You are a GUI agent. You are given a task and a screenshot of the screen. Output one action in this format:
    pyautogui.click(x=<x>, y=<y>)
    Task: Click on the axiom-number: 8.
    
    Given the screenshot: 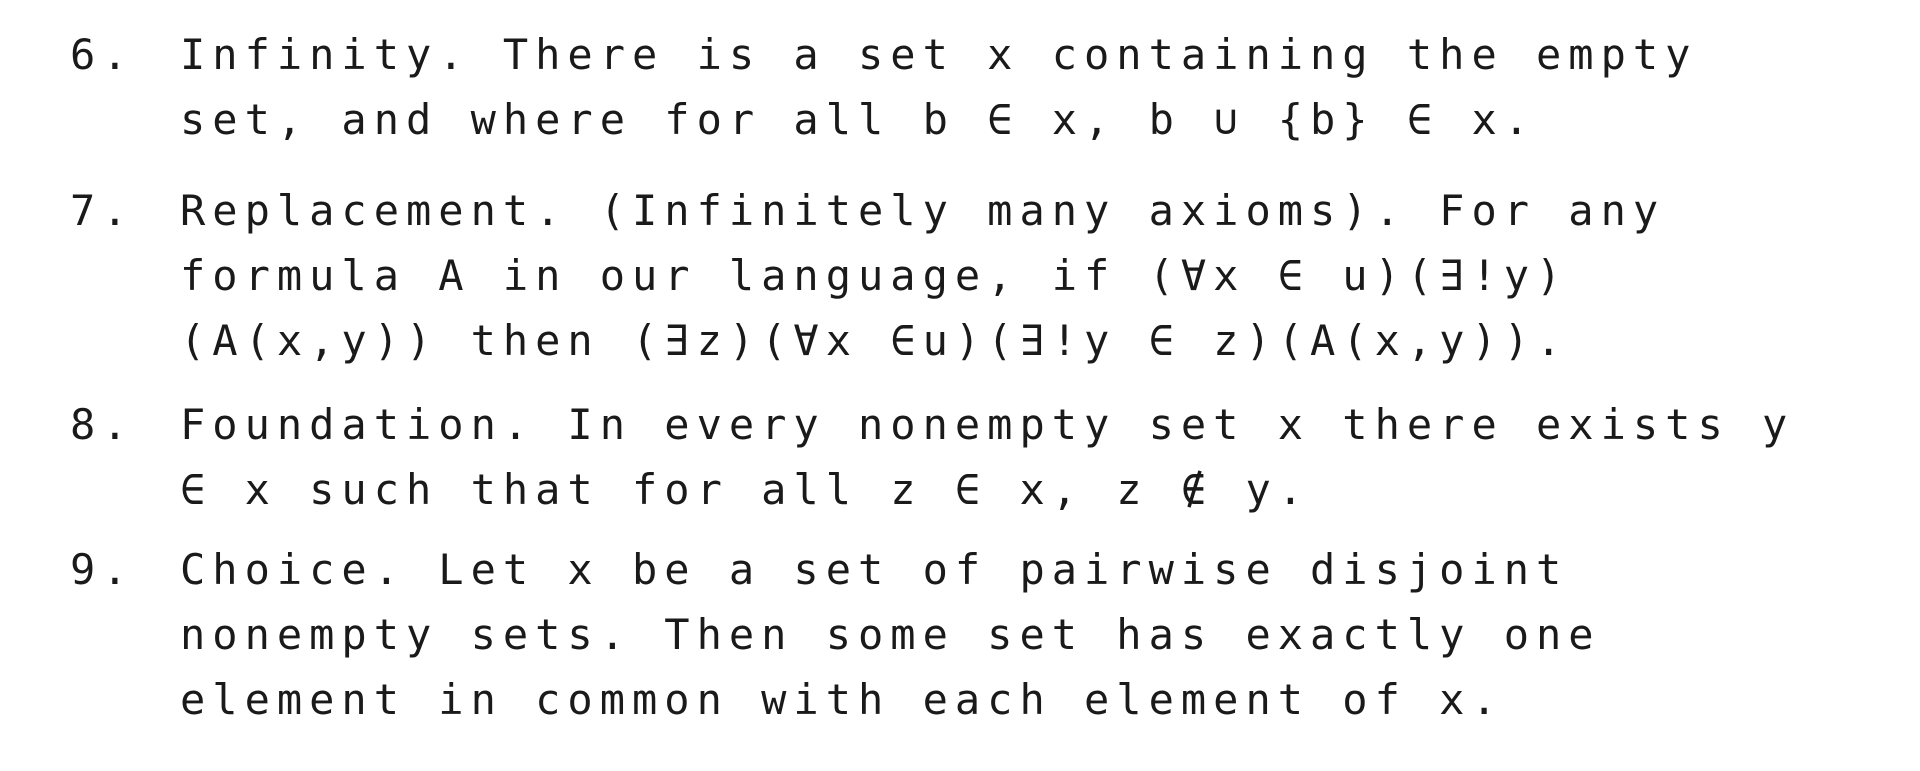 What is the action you would take?
    pyautogui.click(x=102, y=424)
    